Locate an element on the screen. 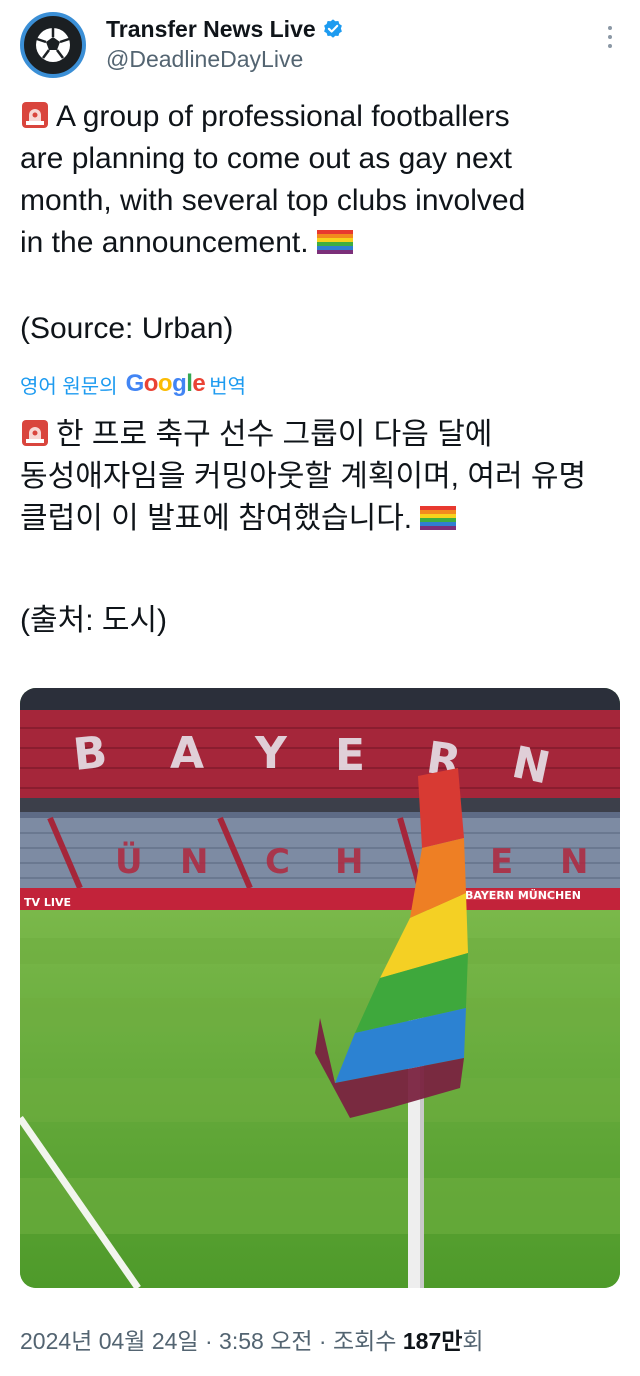  tweet-source-text: (Source: Urban) is located at coordinates (127, 328).